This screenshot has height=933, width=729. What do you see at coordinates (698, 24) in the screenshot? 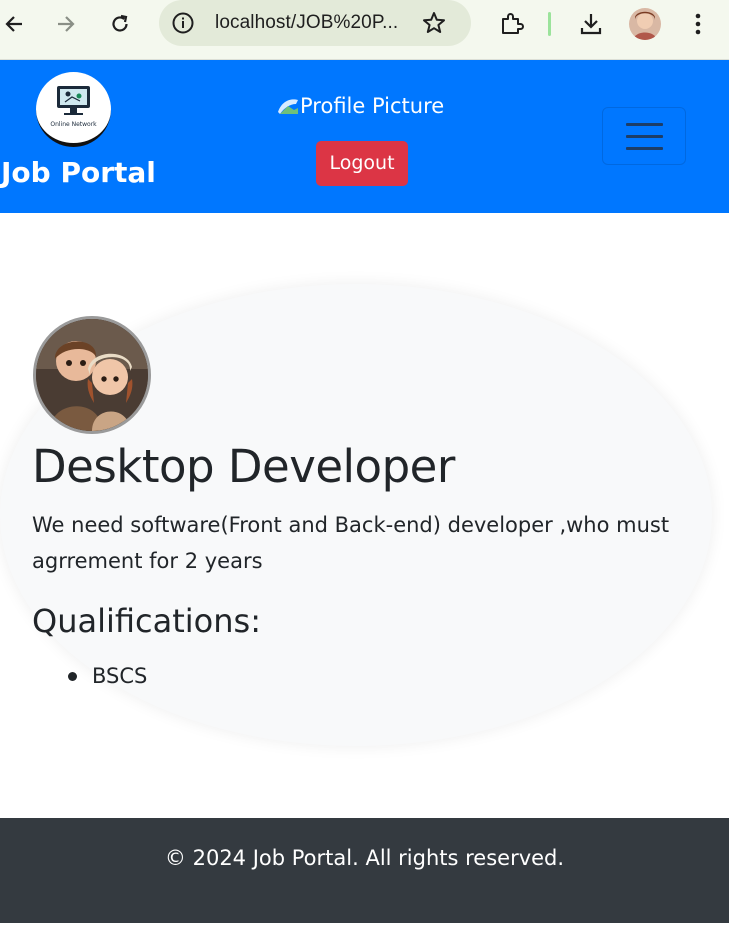
I see `menu-kebab-icon` at bounding box center [698, 24].